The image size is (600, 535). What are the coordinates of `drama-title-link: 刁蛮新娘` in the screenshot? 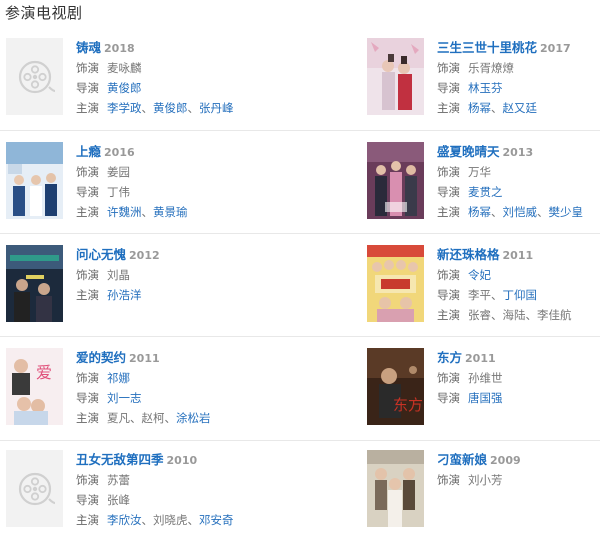 It's located at (462, 459).